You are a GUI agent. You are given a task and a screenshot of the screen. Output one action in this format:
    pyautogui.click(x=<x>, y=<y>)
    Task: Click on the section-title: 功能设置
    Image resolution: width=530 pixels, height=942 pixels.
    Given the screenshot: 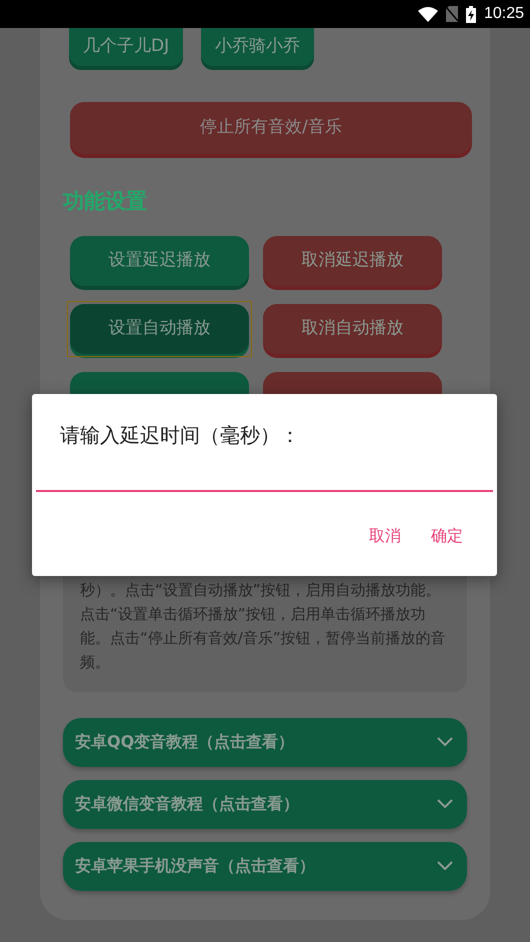 What is the action you would take?
    pyautogui.click(x=105, y=201)
    